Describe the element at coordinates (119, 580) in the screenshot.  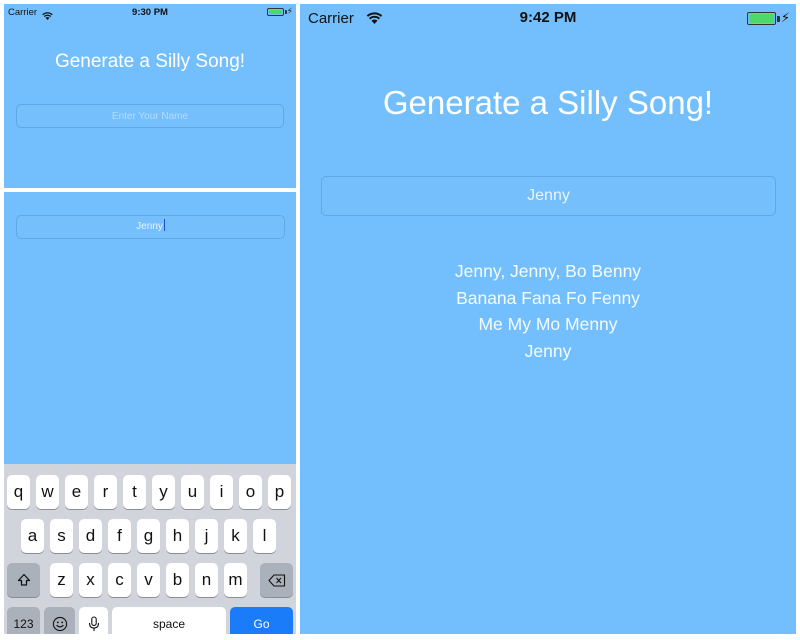
I see `key-c: c` at that location.